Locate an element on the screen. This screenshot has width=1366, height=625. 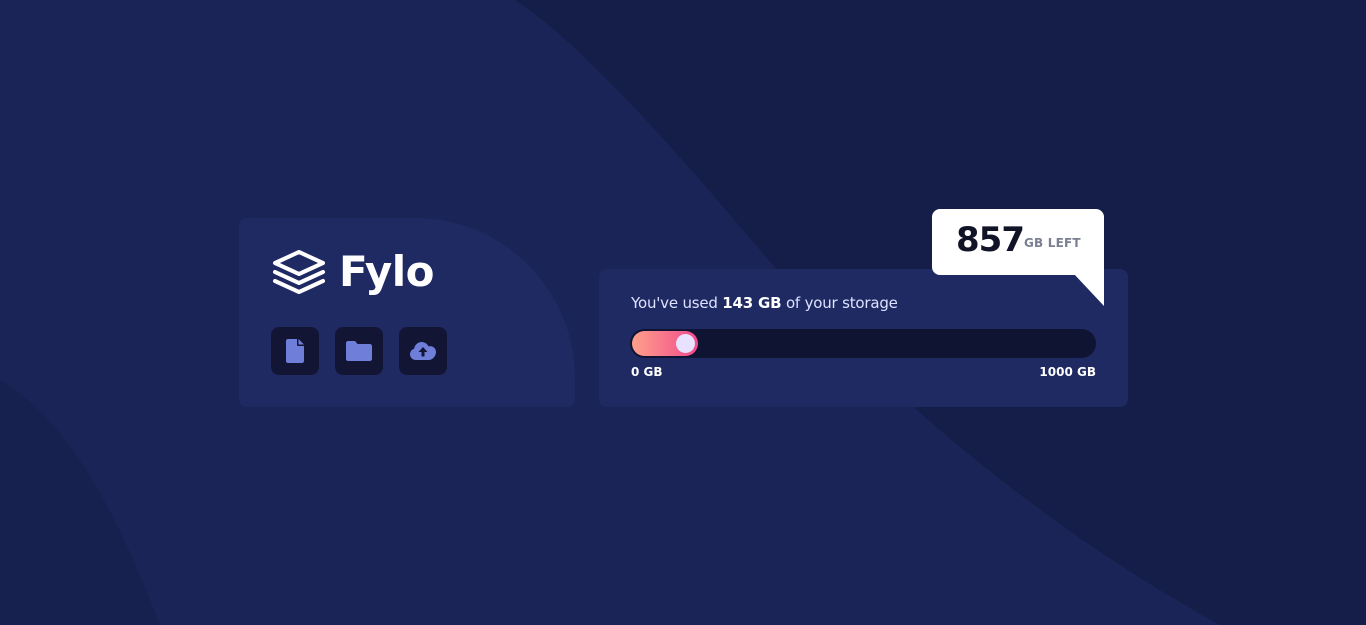
usage-summary: You've used 143 GB of your storage is located at coordinates (764, 303).